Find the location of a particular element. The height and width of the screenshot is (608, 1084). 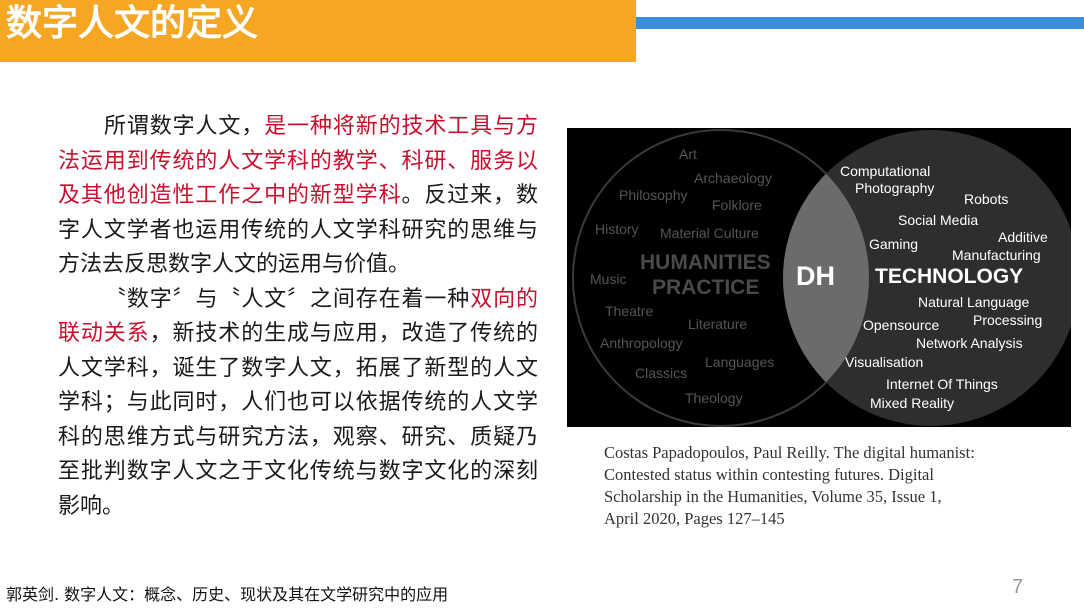

label-humanities: HUMANITIES is located at coordinates (705, 262).